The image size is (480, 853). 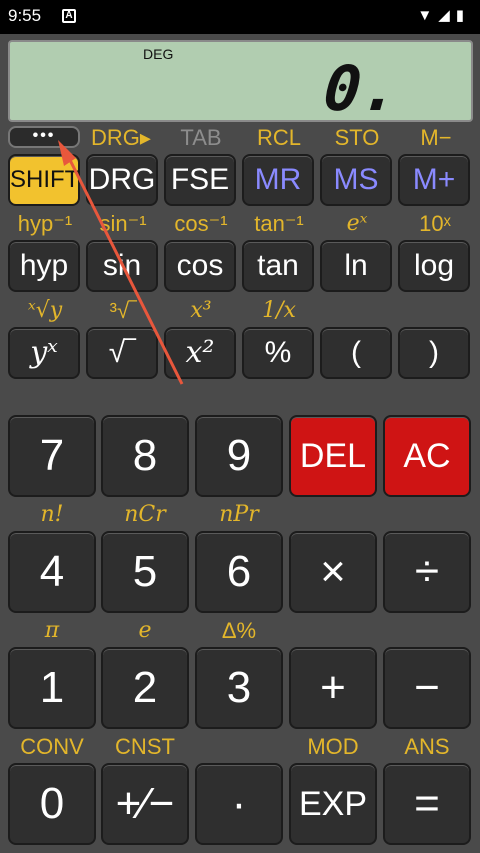 I want to click on label-delta-percent: Δ%, so click(x=239, y=630).